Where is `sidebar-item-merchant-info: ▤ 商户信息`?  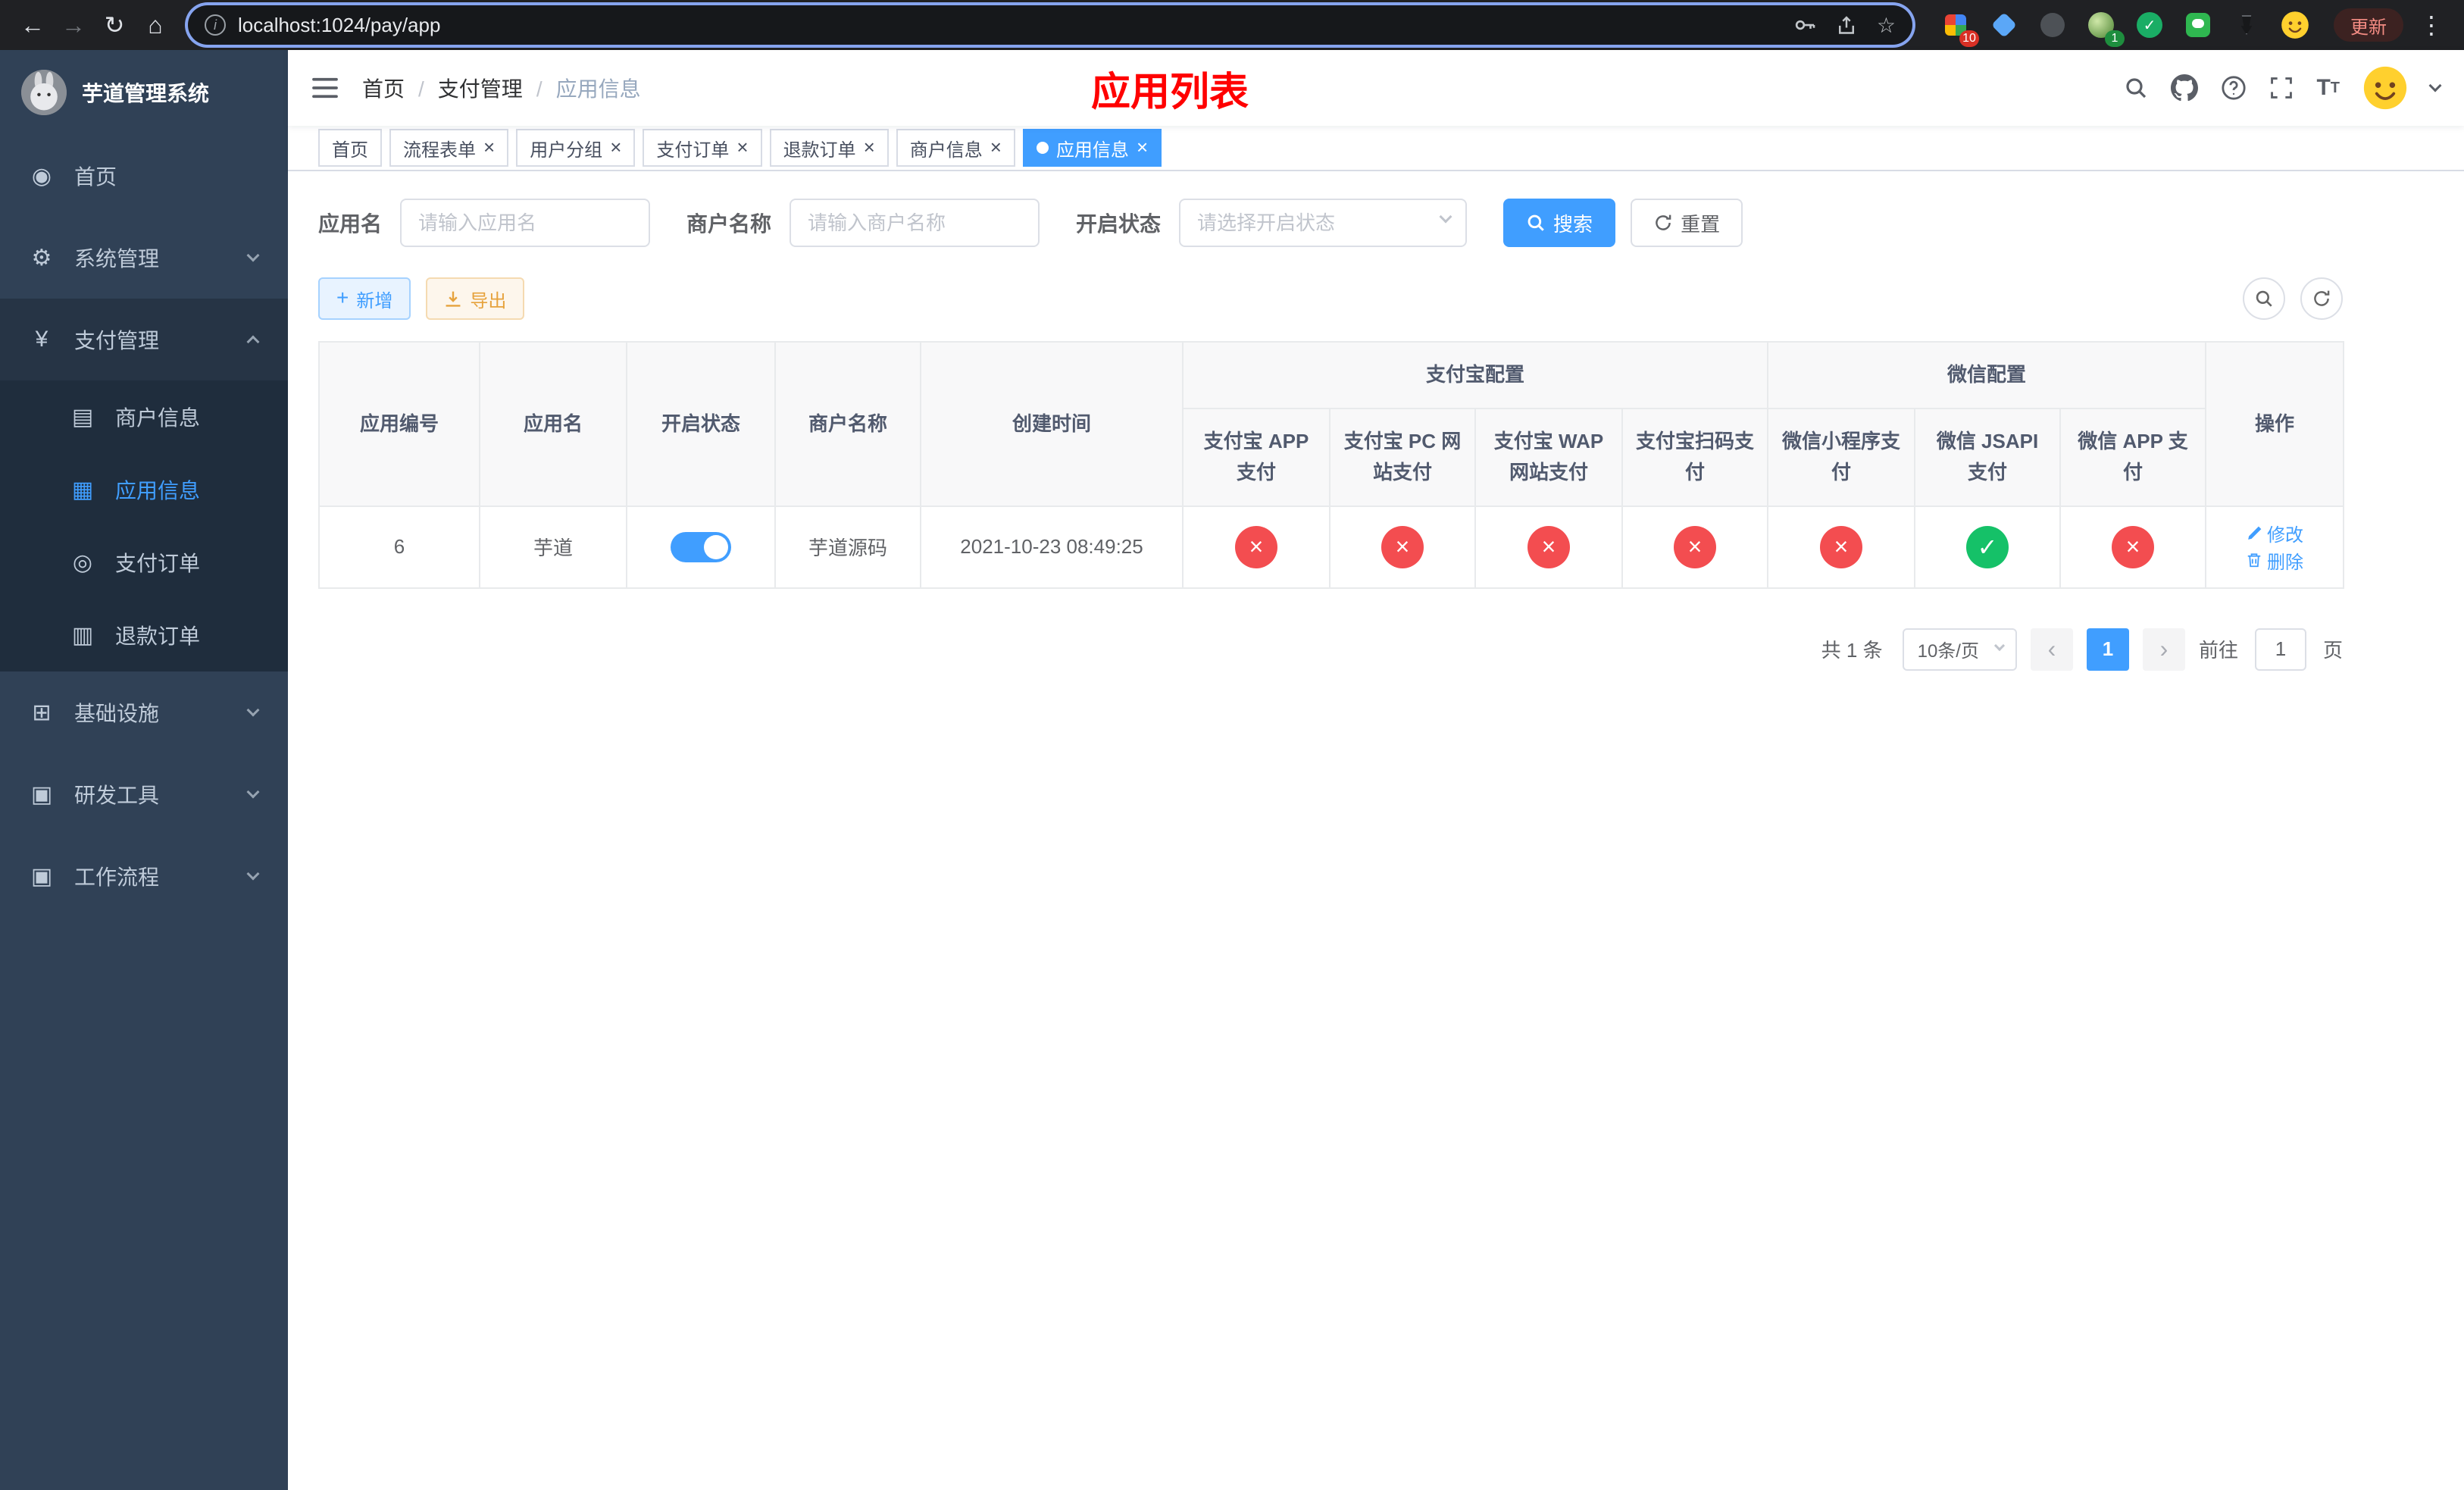
sidebar-item-merchant-info: ▤ 商户信息 is located at coordinates (144, 417).